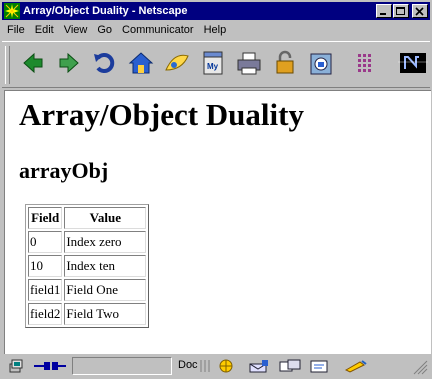 Image resolution: width=432 pixels, height=379 pixels. Describe the element at coordinates (18, 366) in the screenshot. I see `connection-status-icon` at that location.